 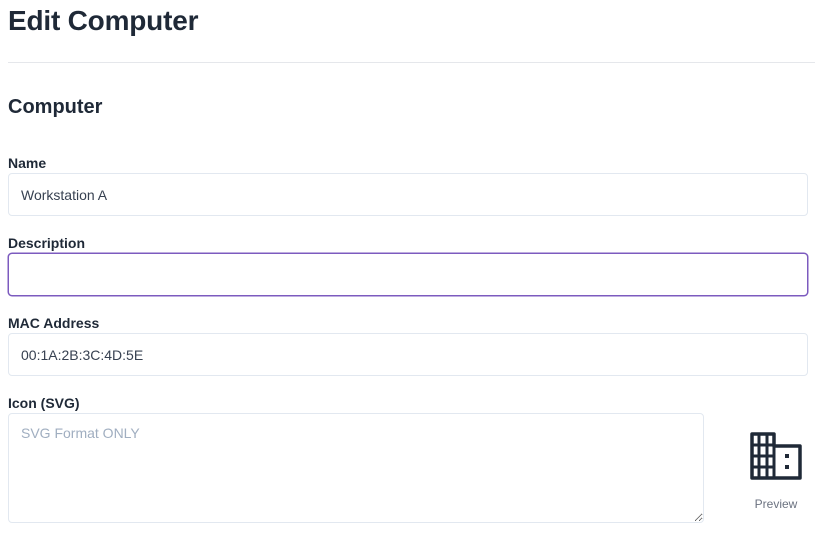 I want to click on section-title: Computer, so click(x=55, y=107).